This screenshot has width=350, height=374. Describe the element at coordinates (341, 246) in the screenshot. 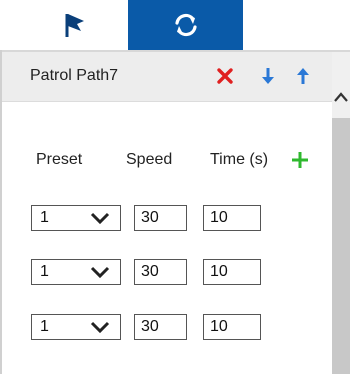

I see `scrollbar-thumb` at that location.